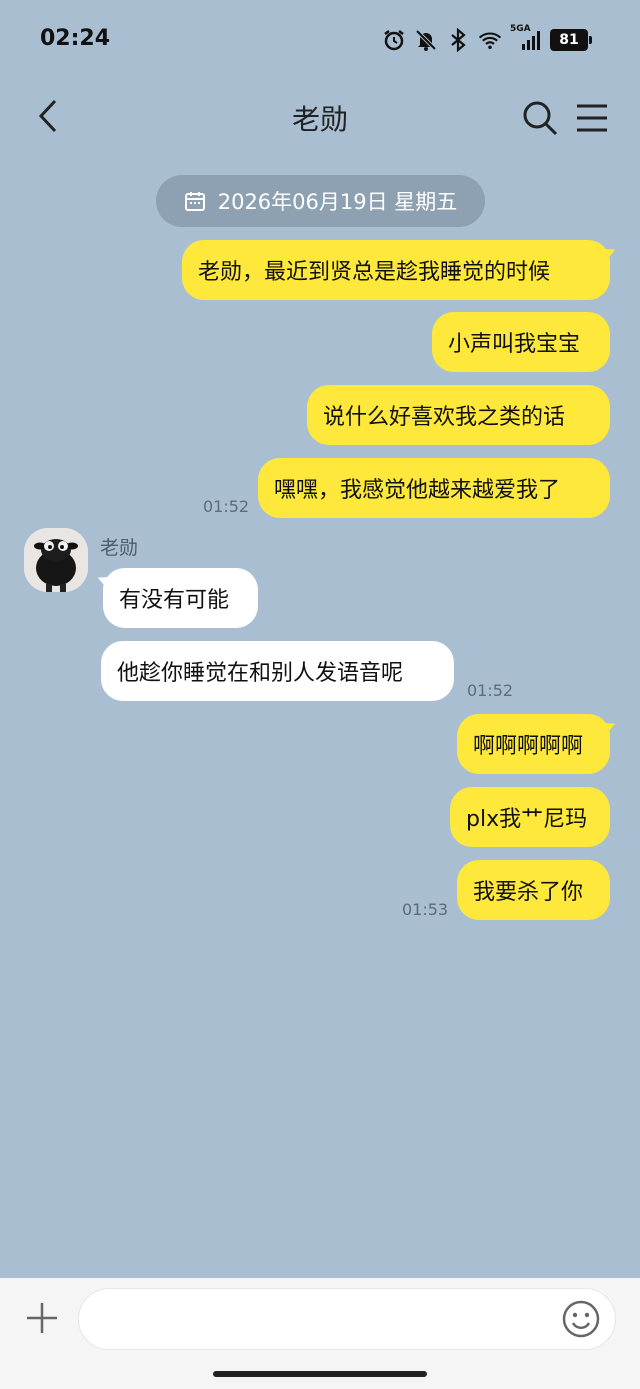  I want to click on my-message-bubble: 说什么好喜欢我之类的话, so click(458, 415).